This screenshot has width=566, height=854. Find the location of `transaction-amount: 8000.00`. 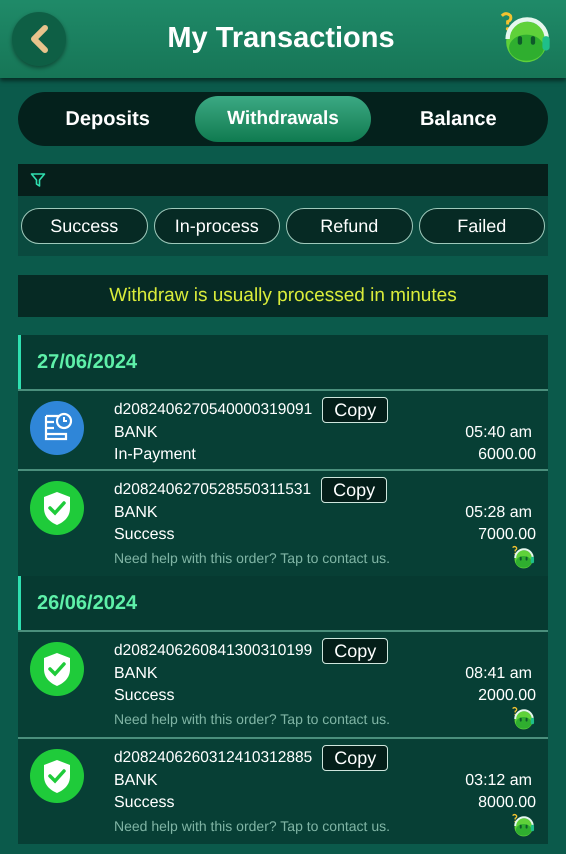

transaction-amount: 8000.00 is located at coordinates (507, 803).